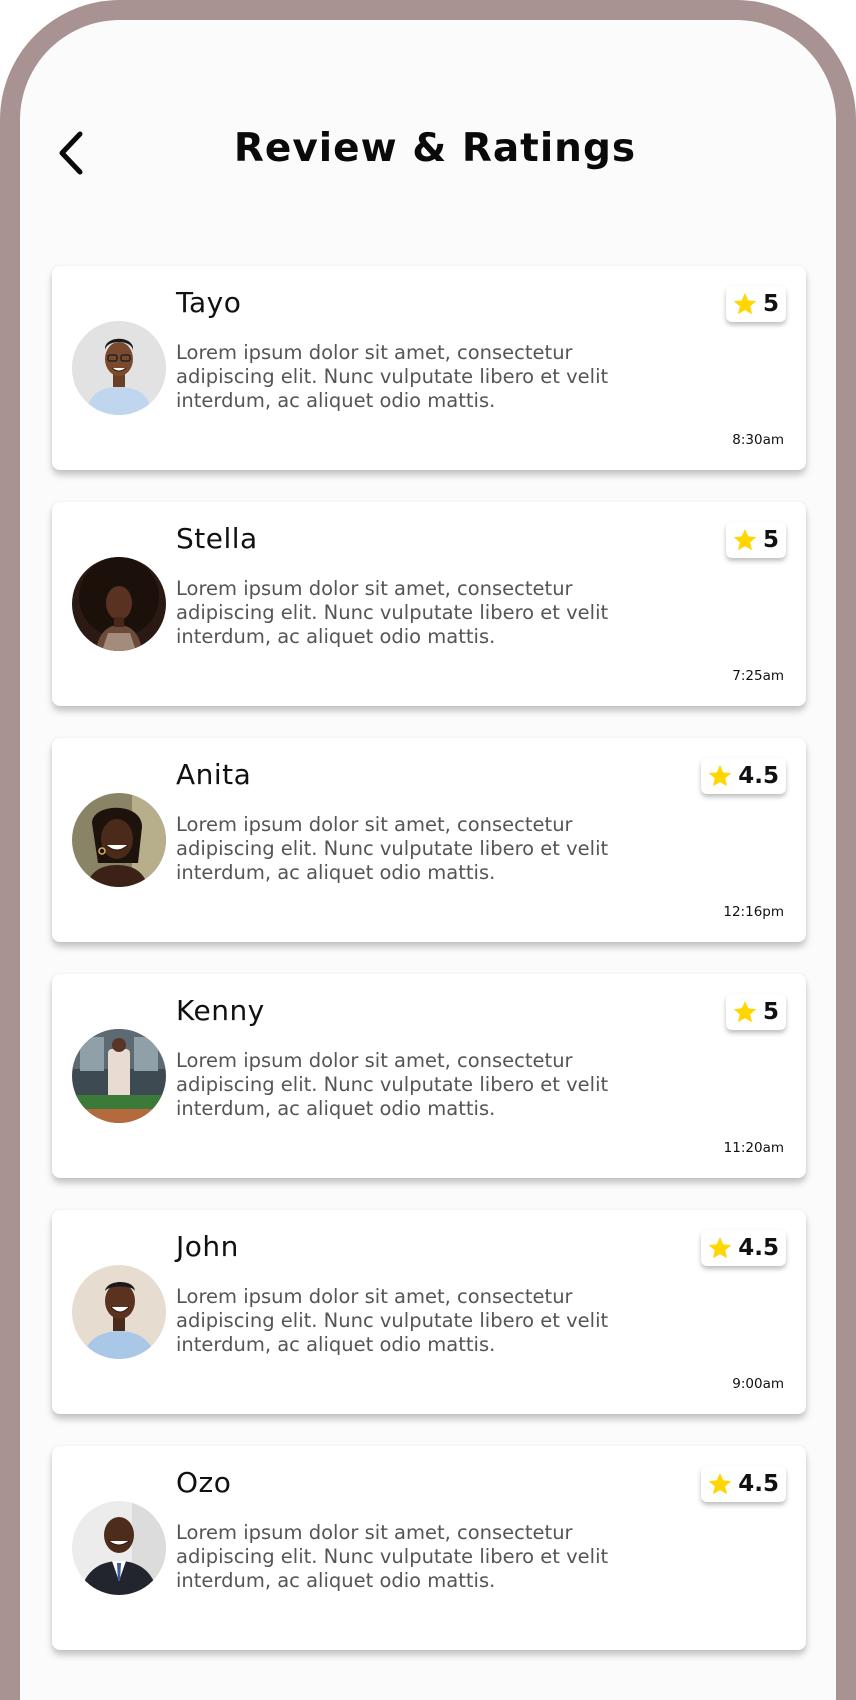  I want to click on reviewer-name: Ozo, so click(204, 1482).